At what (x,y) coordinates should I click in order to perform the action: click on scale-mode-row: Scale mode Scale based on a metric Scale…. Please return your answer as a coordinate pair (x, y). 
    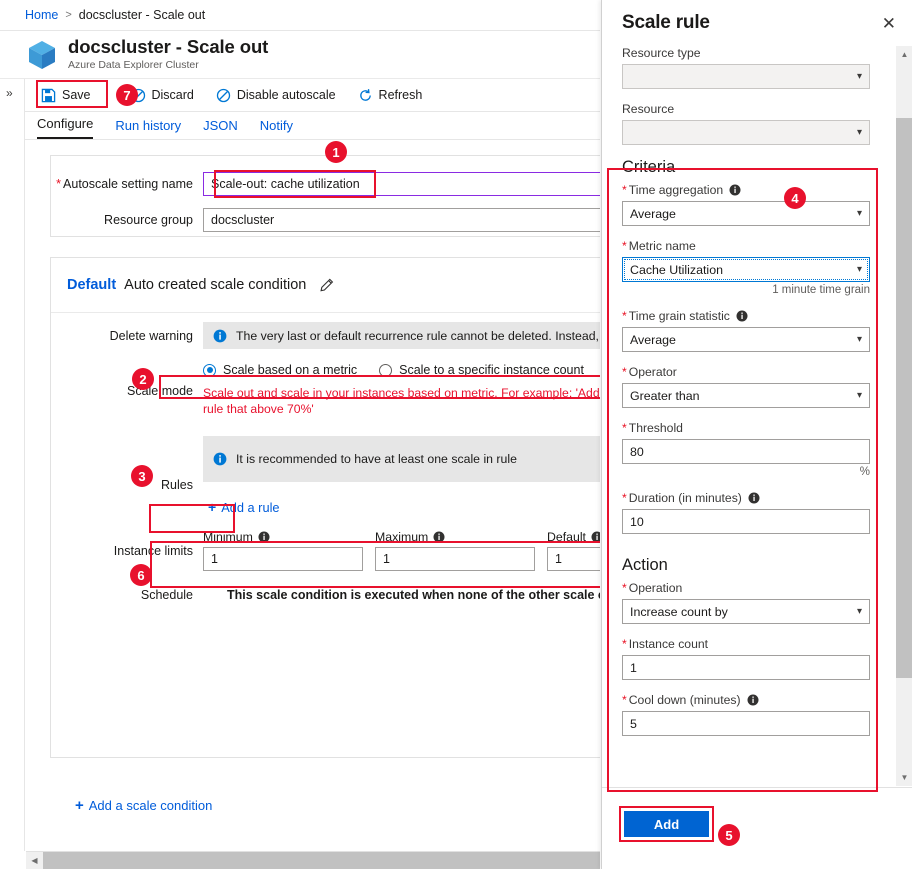
    Looking at the image, I should click on (325, 387).